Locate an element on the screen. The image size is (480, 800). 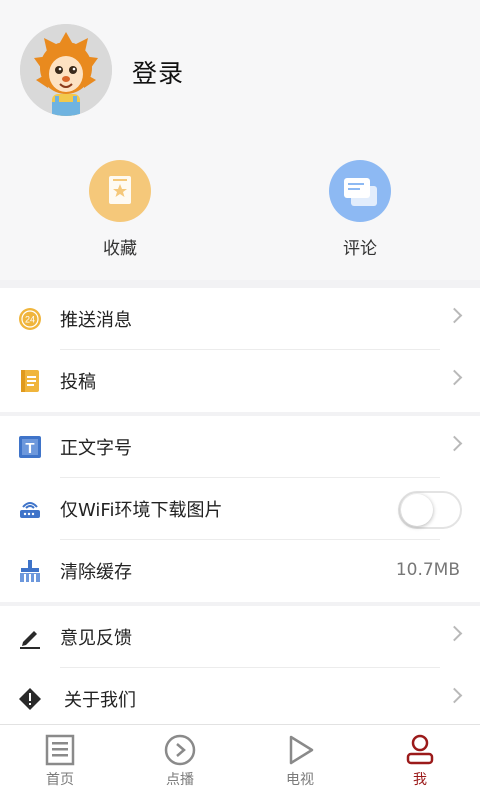
user-icon is located at coordinates (420, 750).